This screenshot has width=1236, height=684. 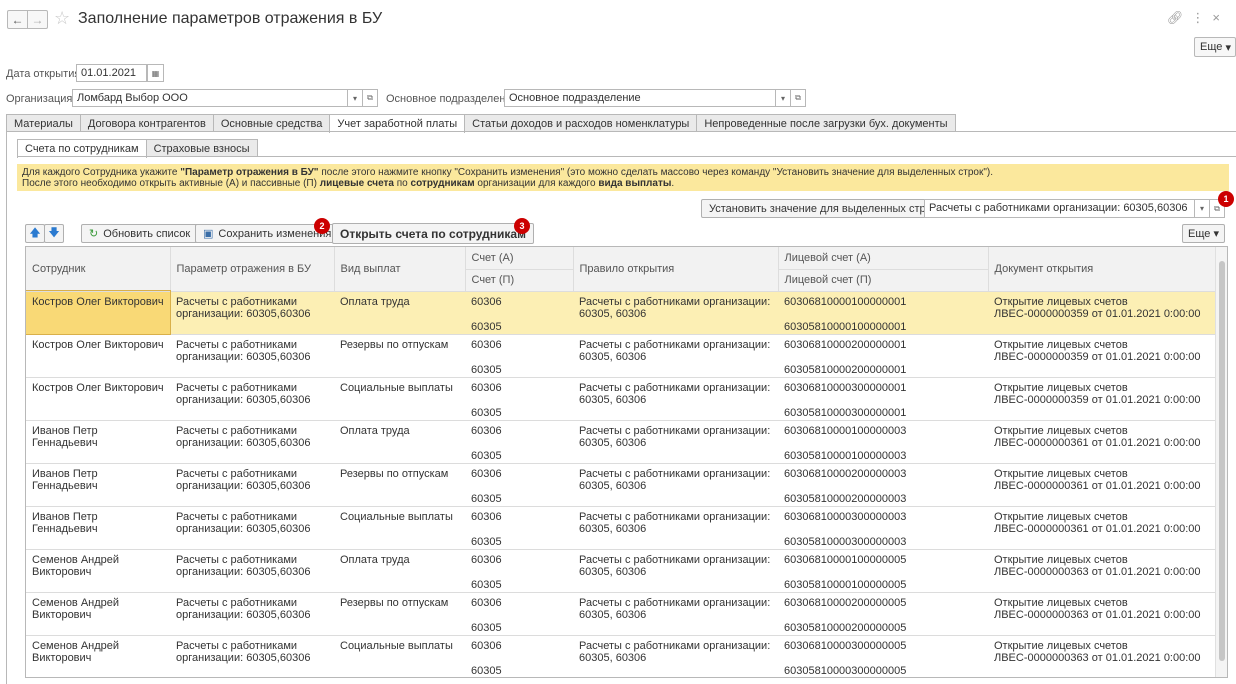 I want to click on open-employee-accounts-button: Открыть счета по сотрудникам, so click(x=433, y=233).